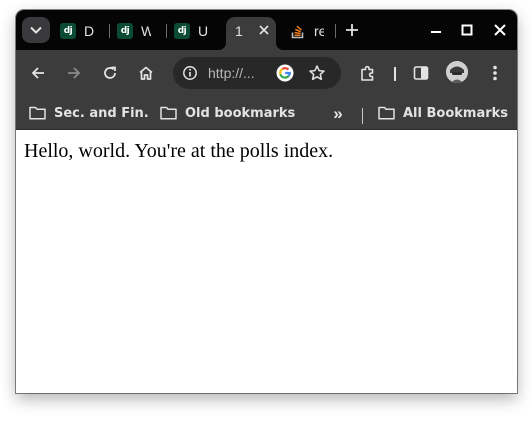  What do you see at coordinates (395, 74) in the screenshot?
I see `toolbar-divider` at bounding box center [395, 74].